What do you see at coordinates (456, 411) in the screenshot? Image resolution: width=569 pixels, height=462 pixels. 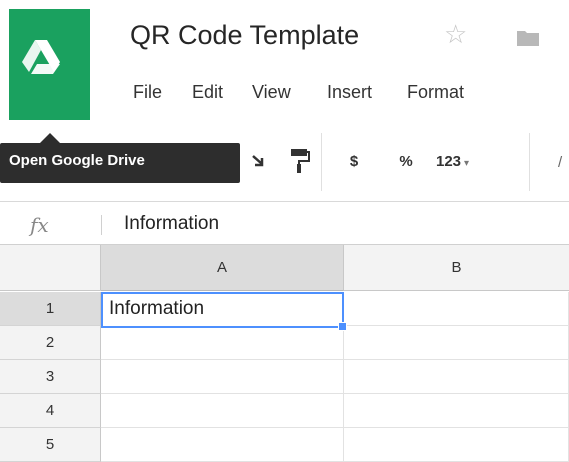 I see `cell-b4` at bounding box center [456, 411].